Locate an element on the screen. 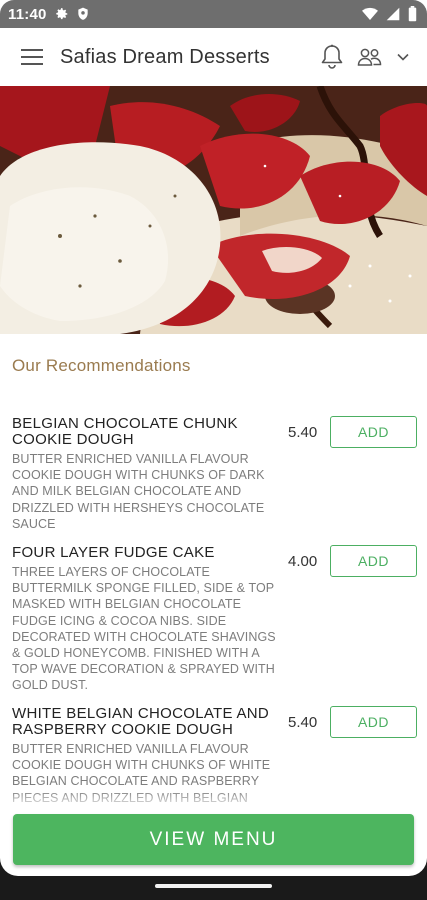 This screenshot has height=900, width=427. item-price: 4.00 is located at coordinates (303, 561).